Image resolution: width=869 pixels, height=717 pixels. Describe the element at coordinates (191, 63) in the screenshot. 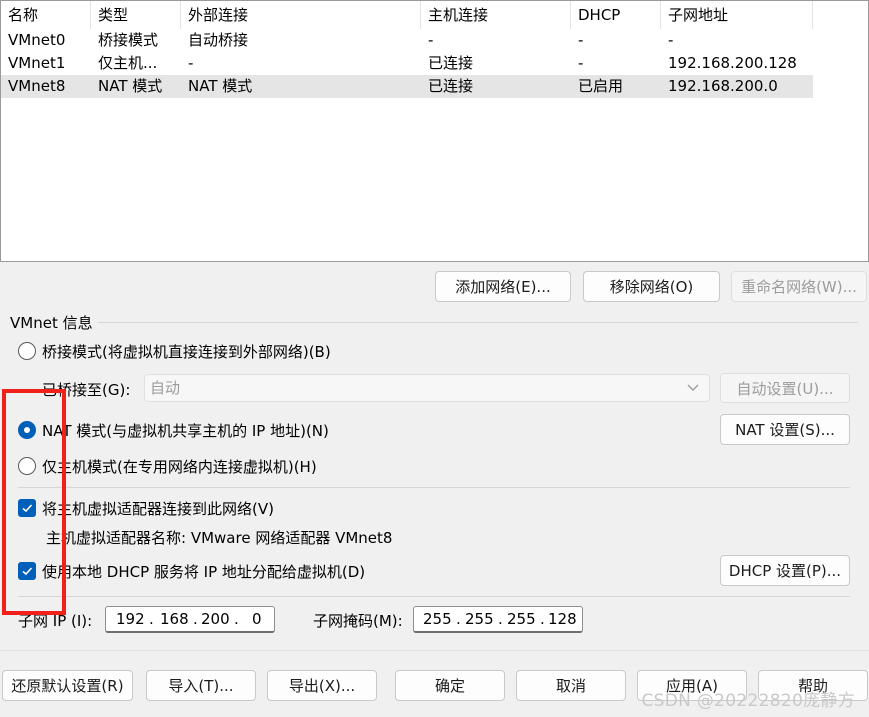

I see `cell-external: -` at that location.